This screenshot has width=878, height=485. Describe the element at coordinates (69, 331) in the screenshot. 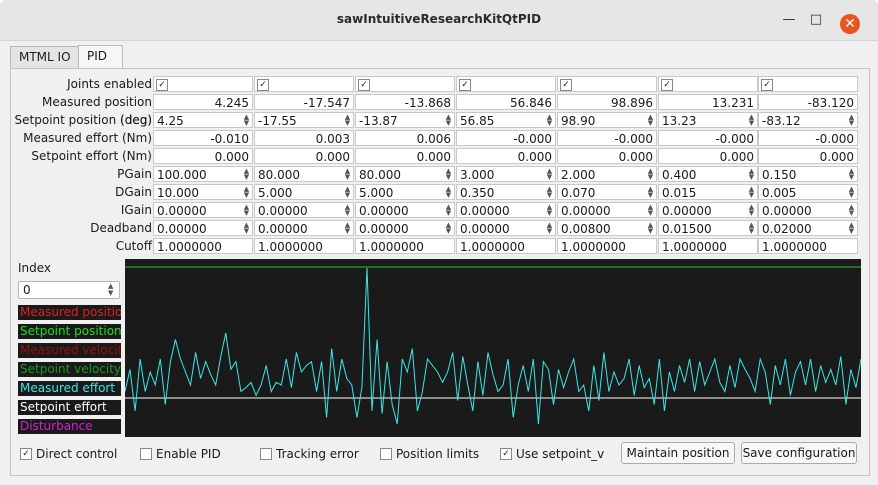

I see `legend-item: Setpoint position` at that location.